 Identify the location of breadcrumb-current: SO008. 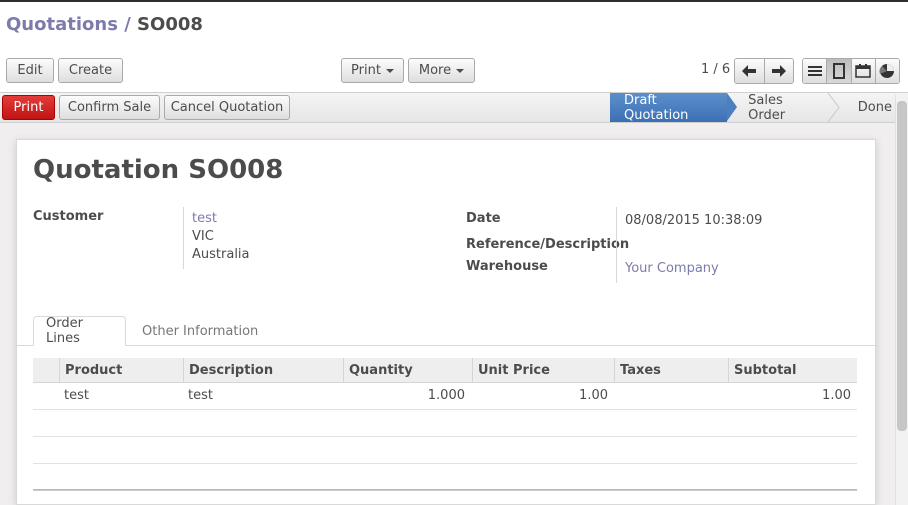
(170, 24).